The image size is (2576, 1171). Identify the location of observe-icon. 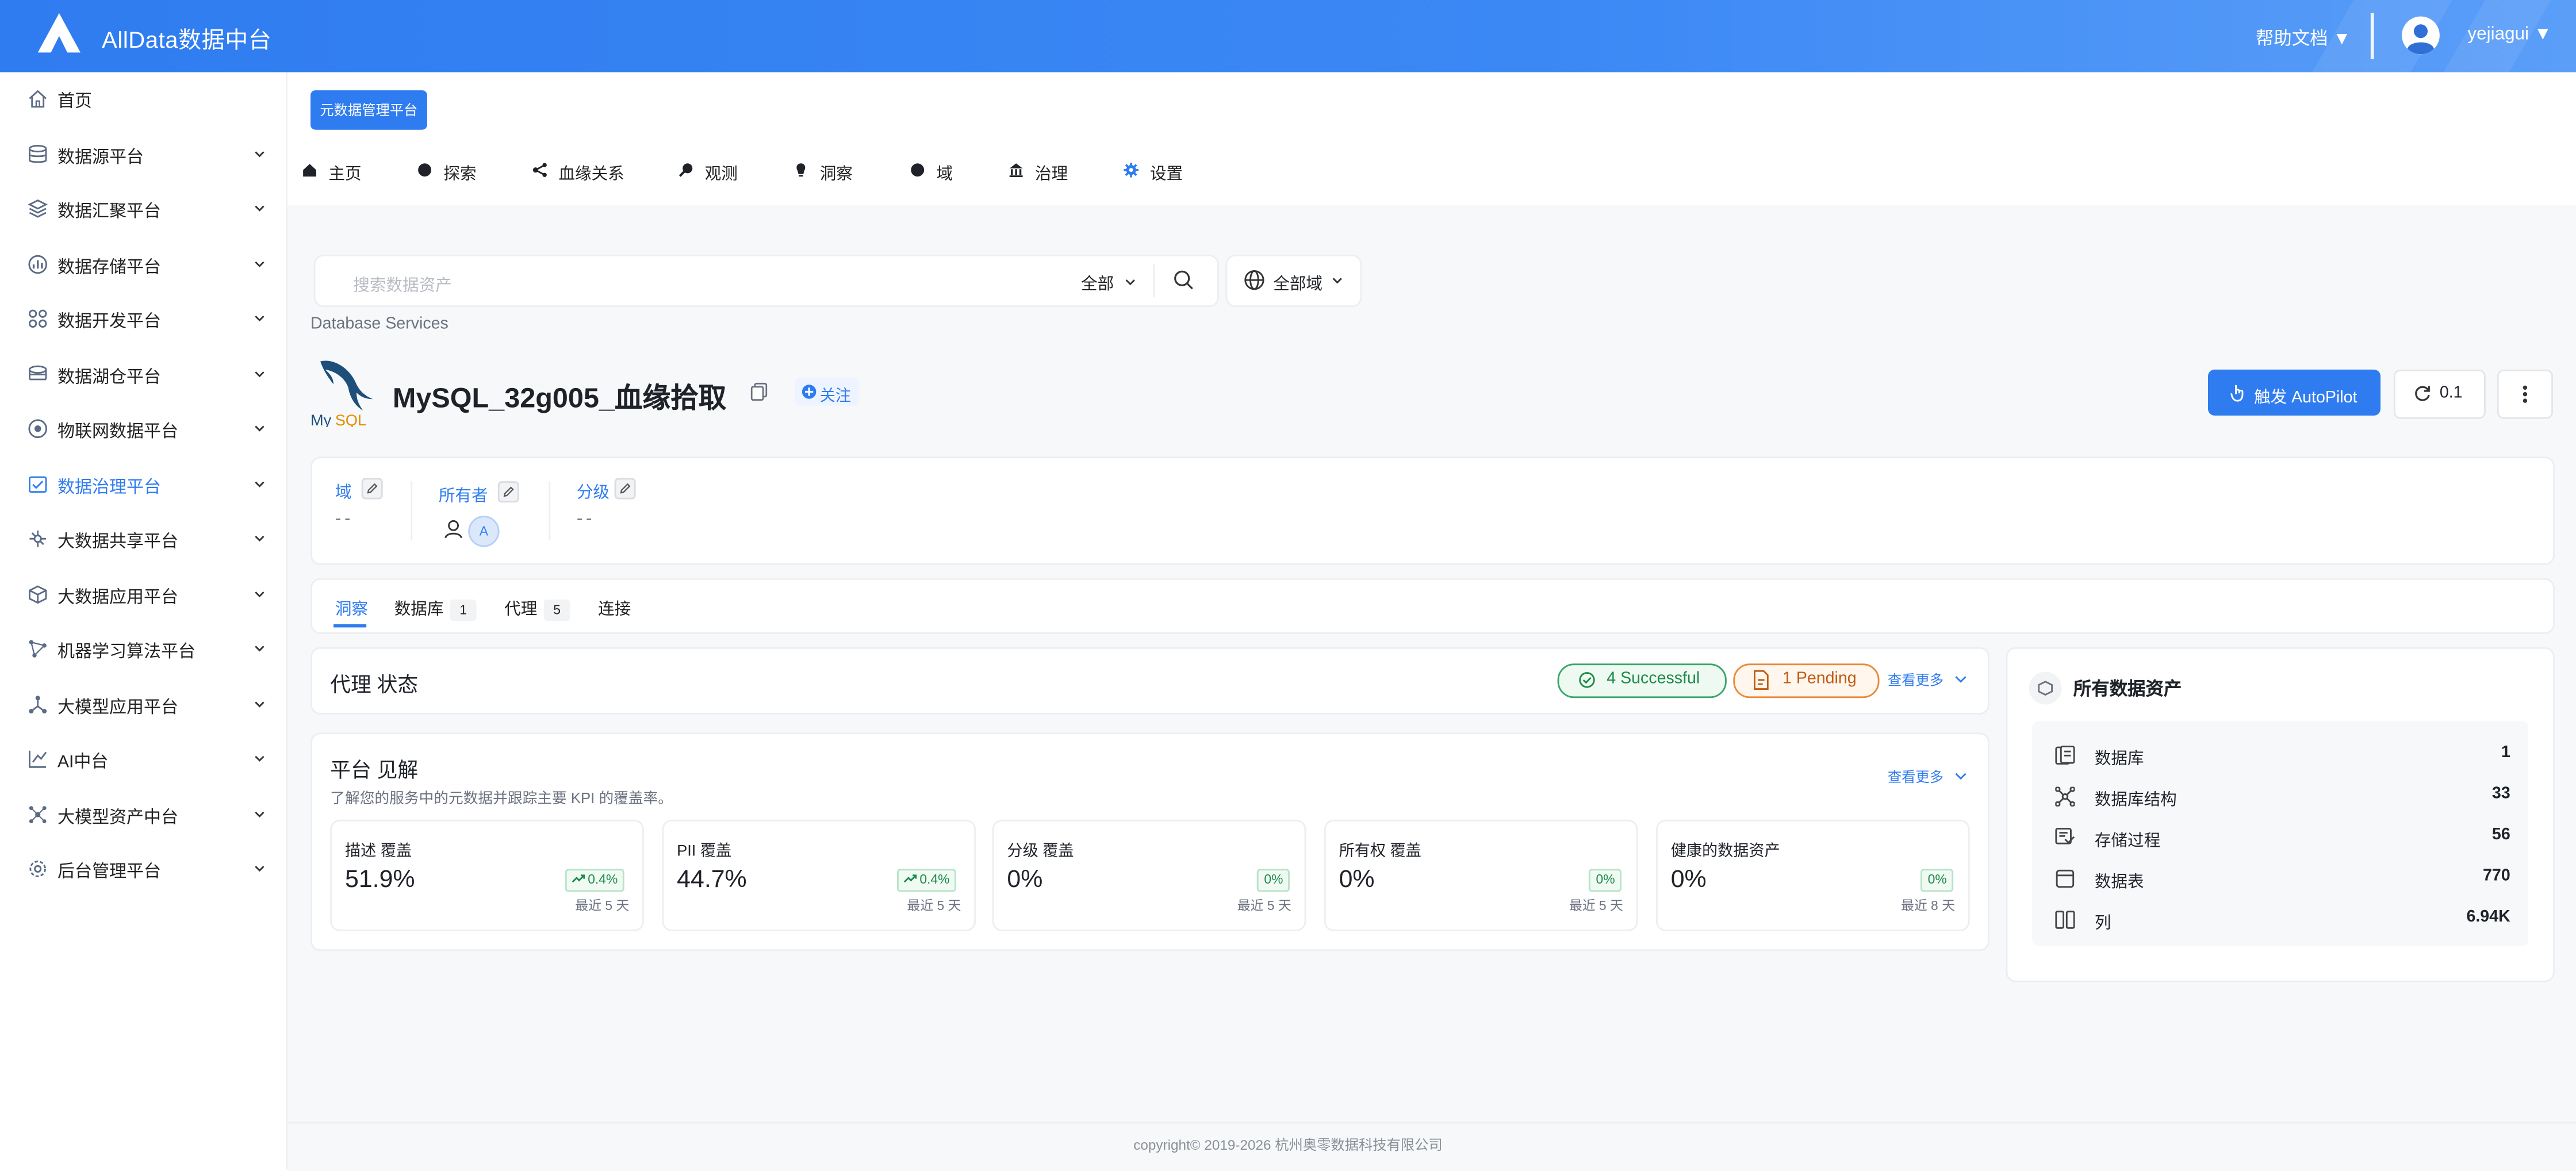
(685, 170).